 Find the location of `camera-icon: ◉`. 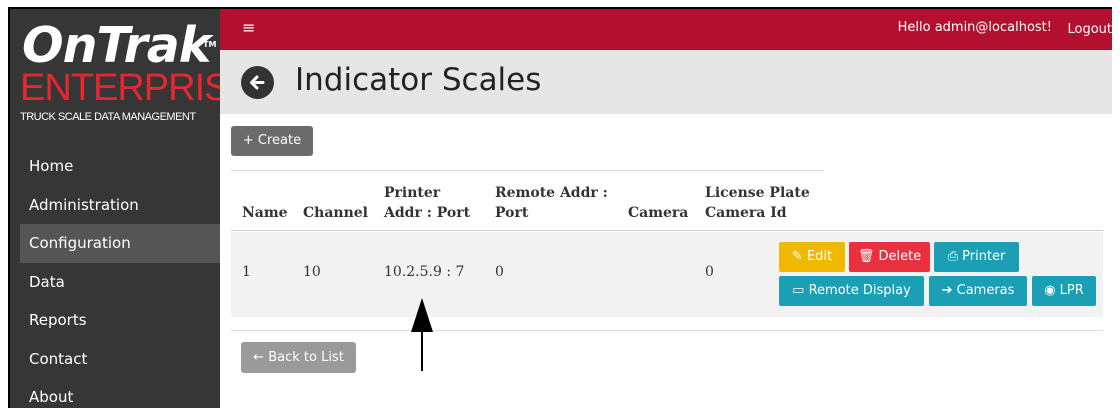

camera-icon: ◉ is located at coordinates (1050, 290).